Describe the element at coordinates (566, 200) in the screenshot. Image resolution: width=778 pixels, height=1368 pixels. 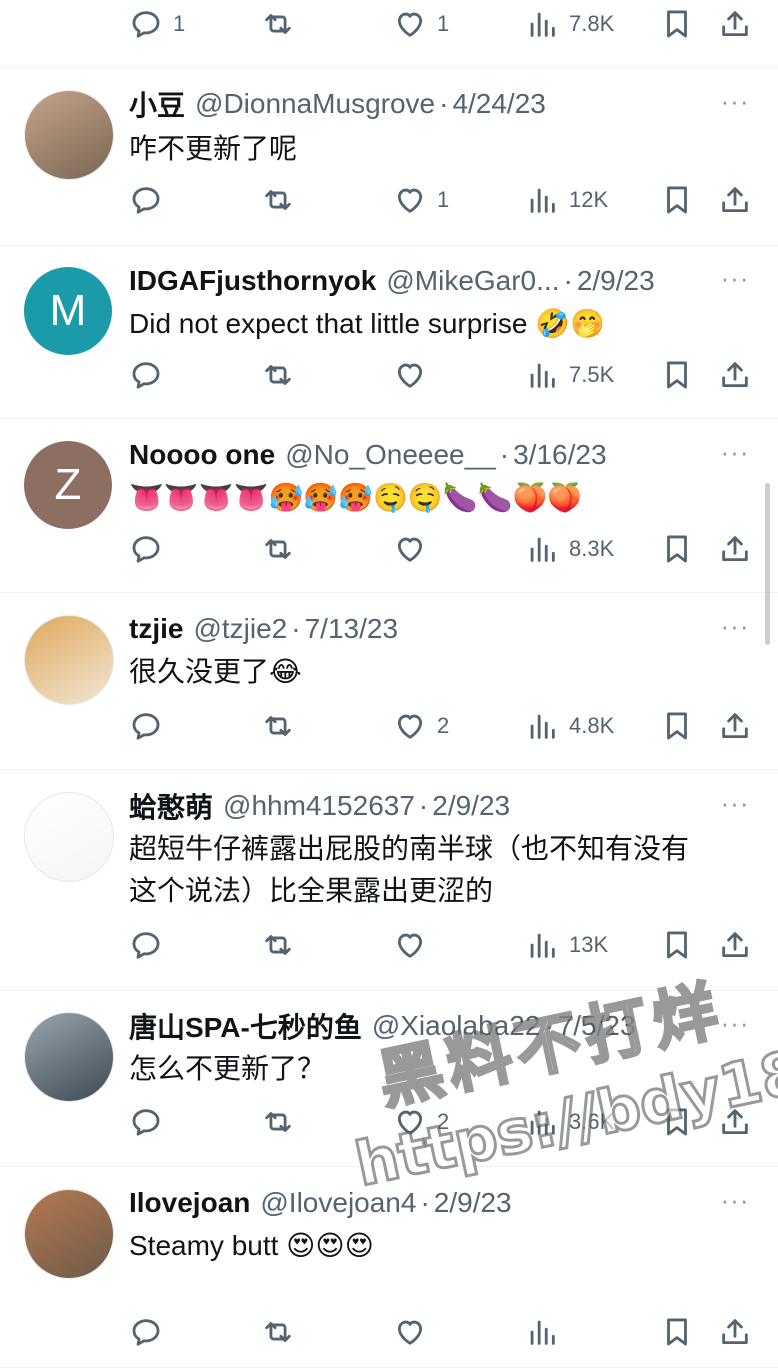
I see `views-button: 12K` at that location.